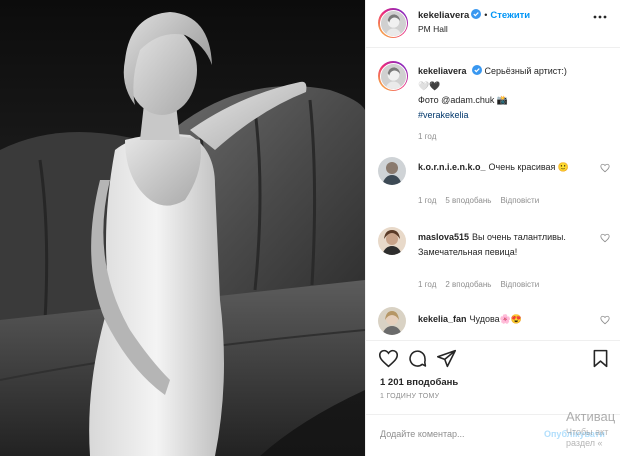  What do you see at coordinates (446, 358) in the screenshot?
I see `share-paper-plane-icon` at bounding box center [446, 358].